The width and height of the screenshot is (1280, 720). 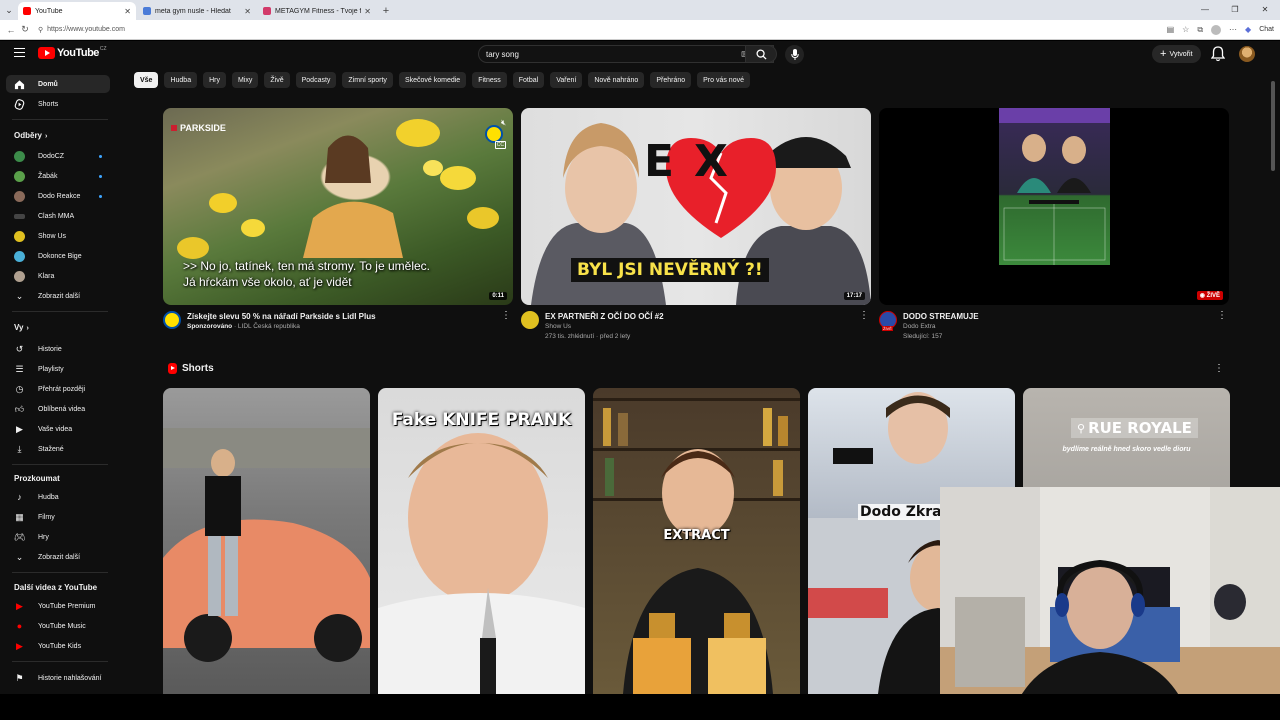 I want to click on new-tab-icon: +, so click(x=386, y=11).